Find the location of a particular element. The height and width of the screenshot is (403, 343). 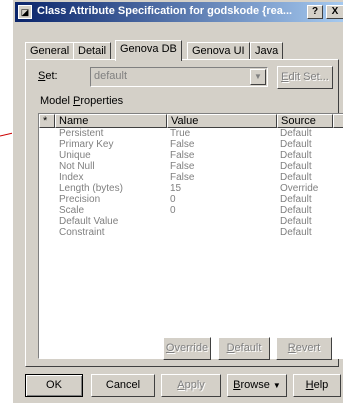

row-name: Scale is located at coordinates (72, 210).